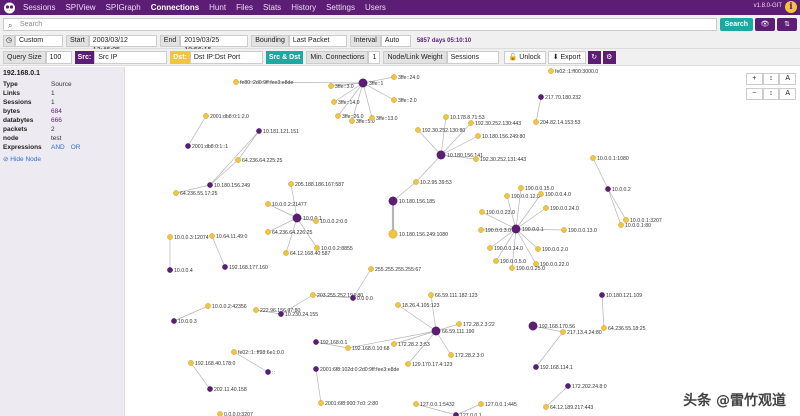 The width and height of the screenshot is (800, 416). Describe the element at coordinates (609, 57) in the screenshot. I see `settings-icon: ⚙` at that location.